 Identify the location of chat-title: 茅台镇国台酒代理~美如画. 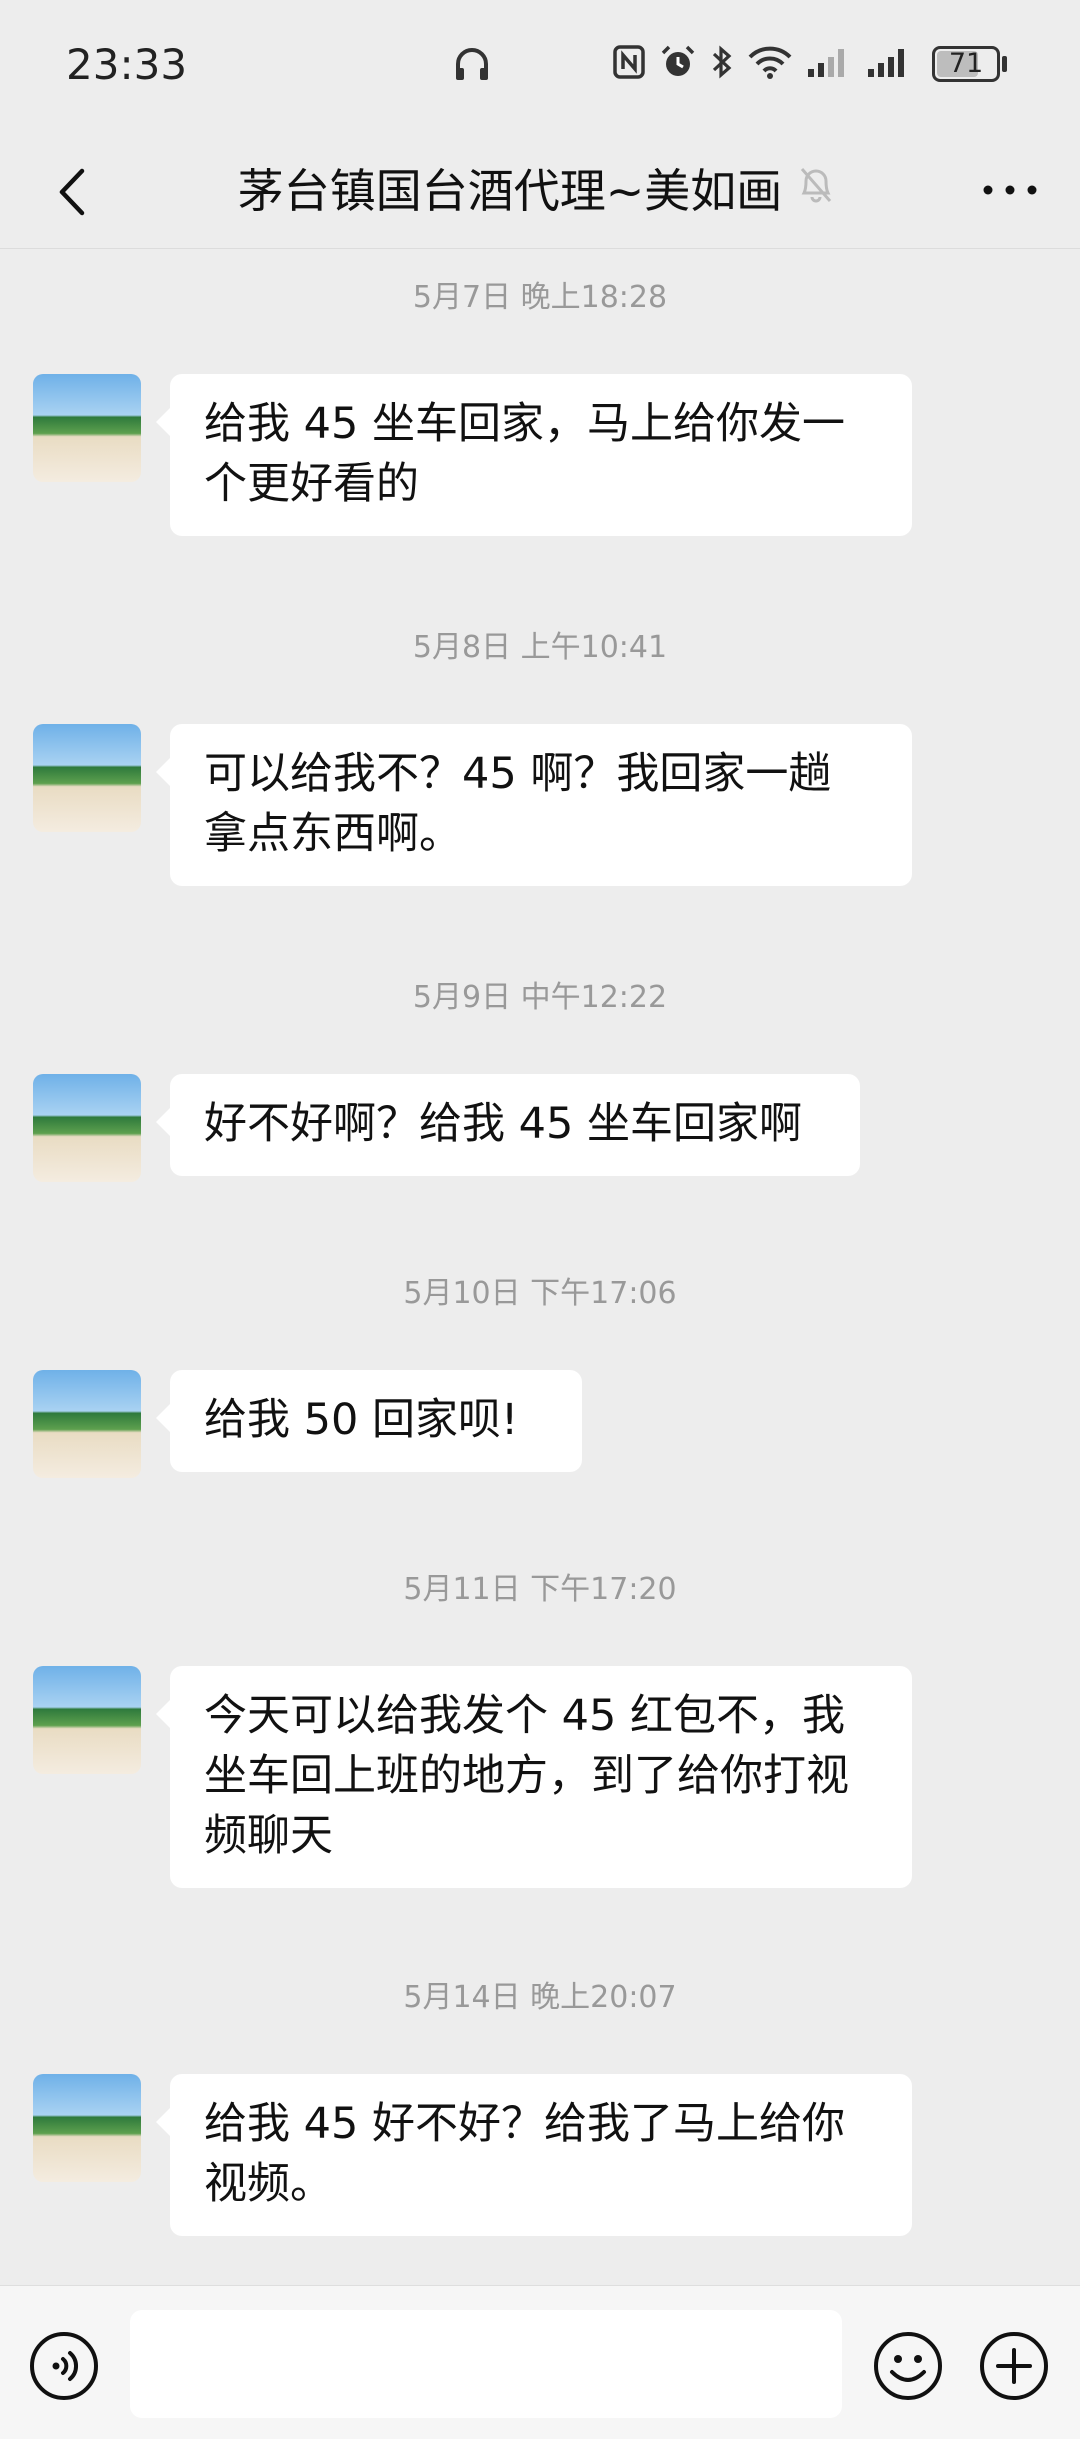
(510, 191).